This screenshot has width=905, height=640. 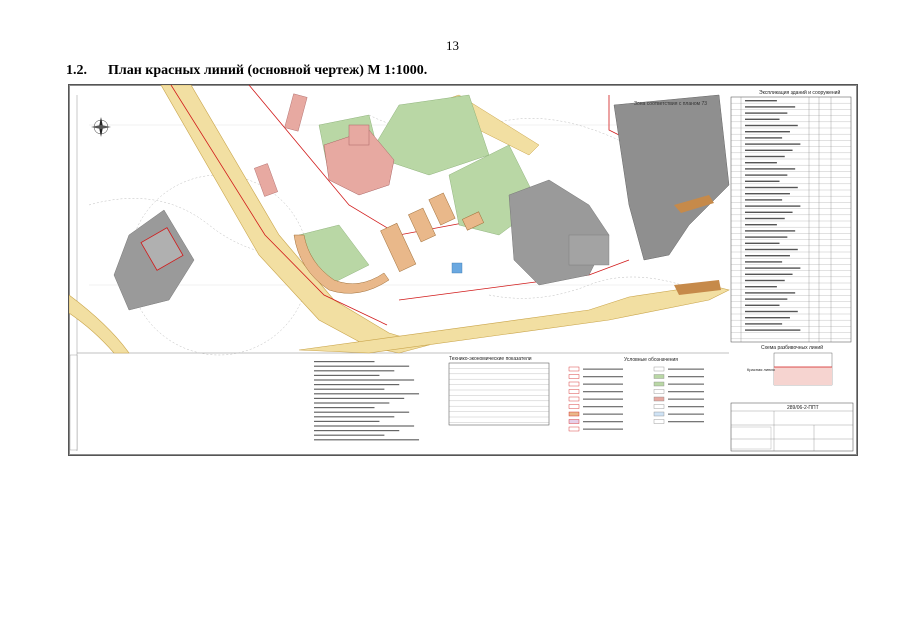 I want to click on scheme-title: Схема разбивочных линий, so click(x=792, y=347).